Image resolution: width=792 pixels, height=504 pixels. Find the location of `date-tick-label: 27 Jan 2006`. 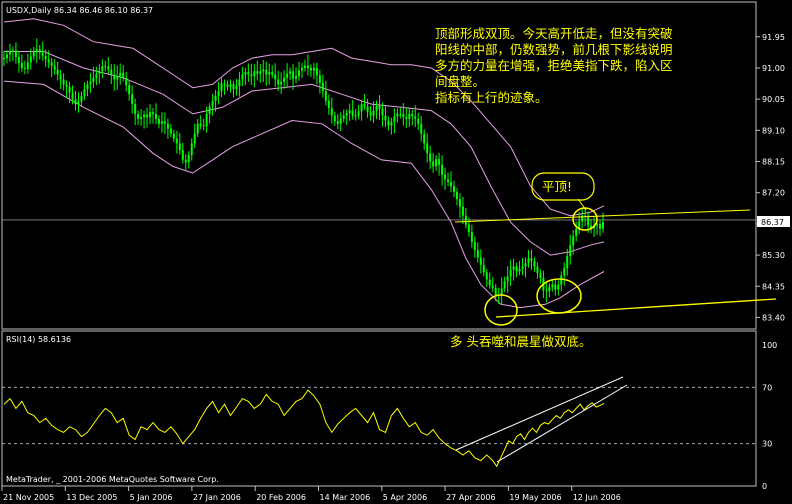

date-tick-label: 27 Jan 2006 is located at coordinates (217, 497).